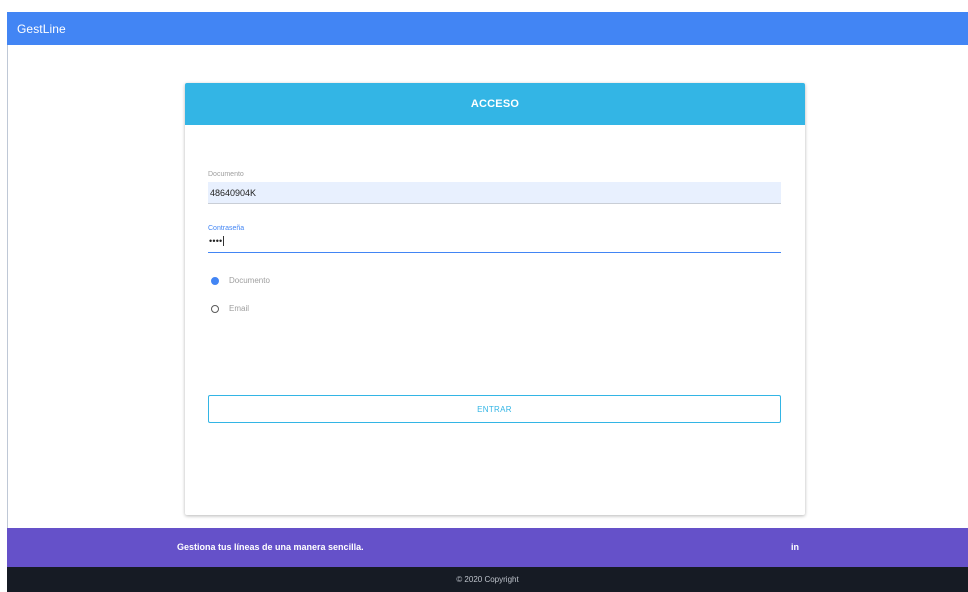 The height and width of the screenshot is (592, 968). What do you see at coordinates (494, 193) in the screenshot?
I see `document-field: 48640904K` at bounding box center [494, 193].